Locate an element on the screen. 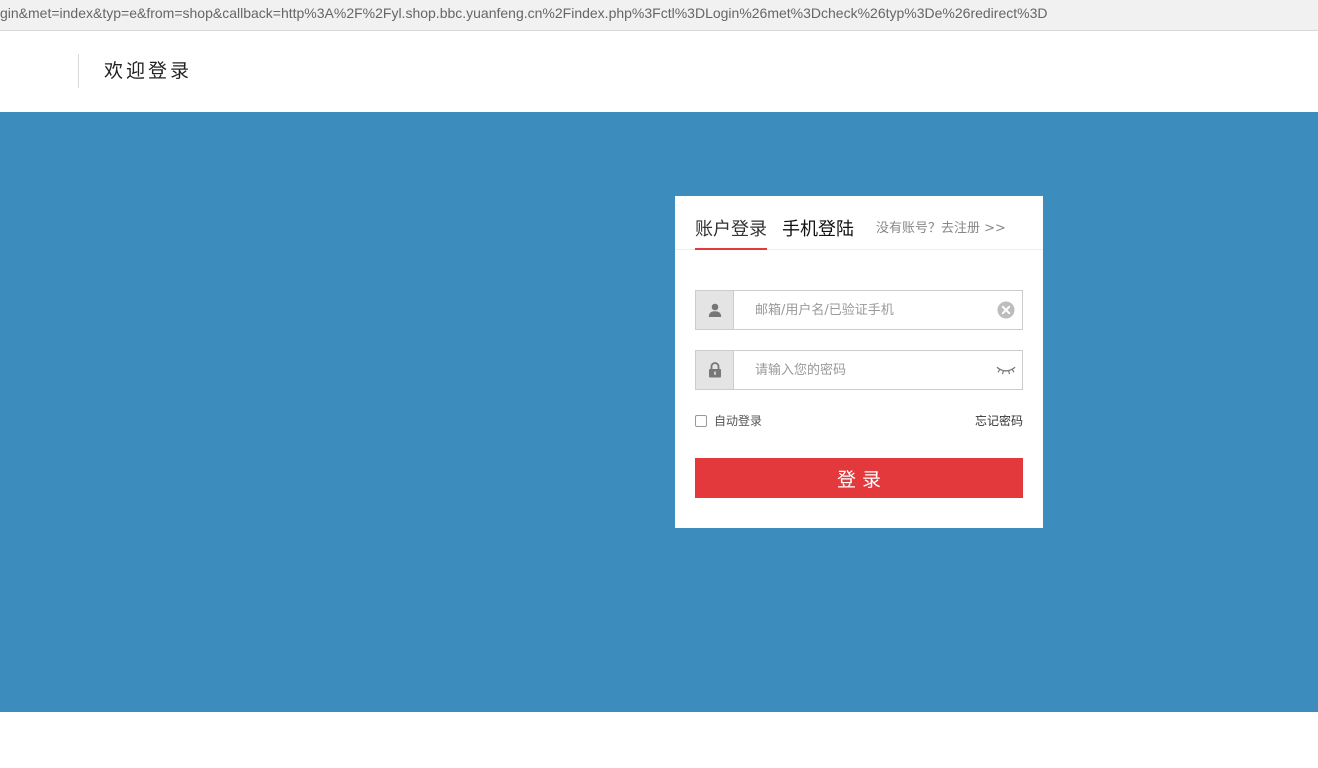 The width and height of the screenshot is (1318, 768). username-field is located at coordinates (859, 310).